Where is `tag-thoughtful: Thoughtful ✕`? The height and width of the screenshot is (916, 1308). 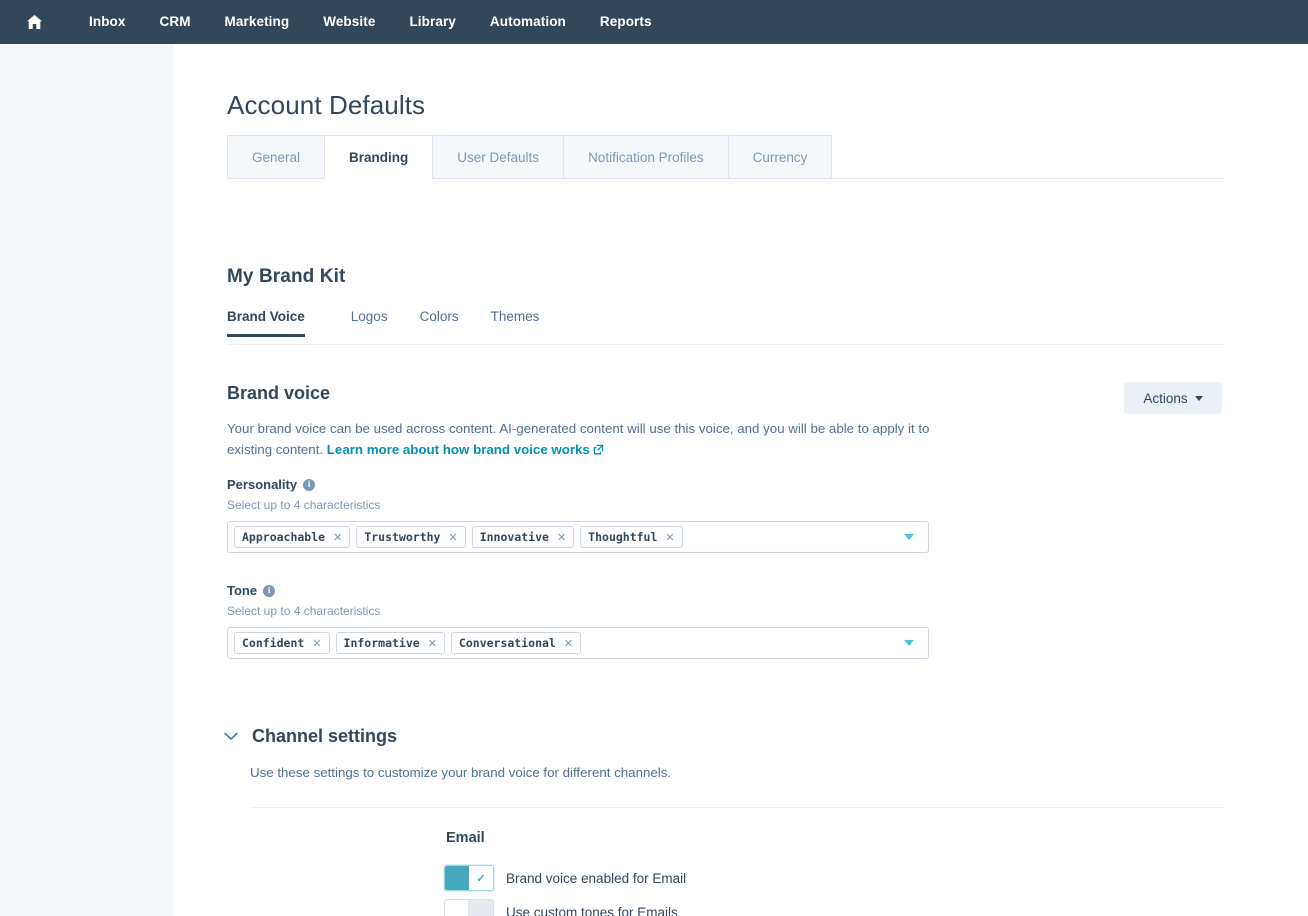 tag-thoughtful: Thoughtful ✕ is located at coordinates (631, 537).